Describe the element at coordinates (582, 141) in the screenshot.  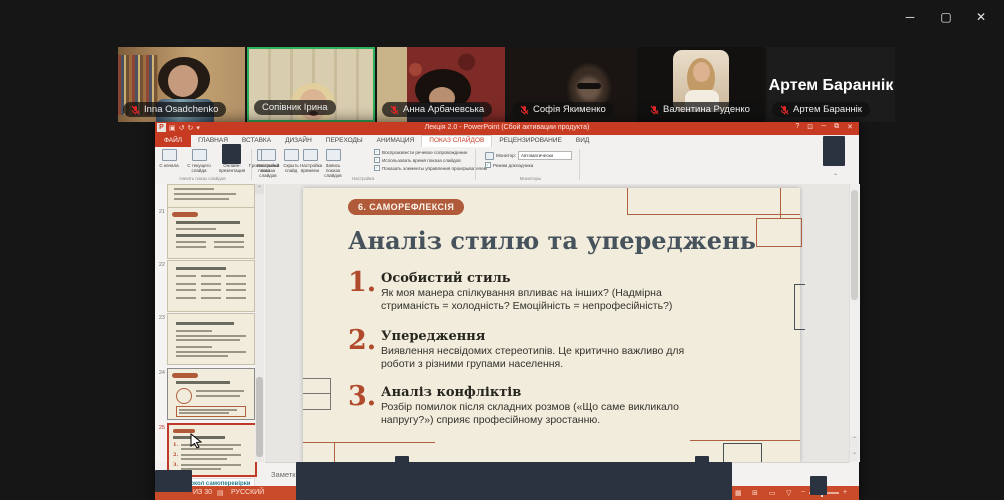
I see `tab-view: ВИД` at that location.